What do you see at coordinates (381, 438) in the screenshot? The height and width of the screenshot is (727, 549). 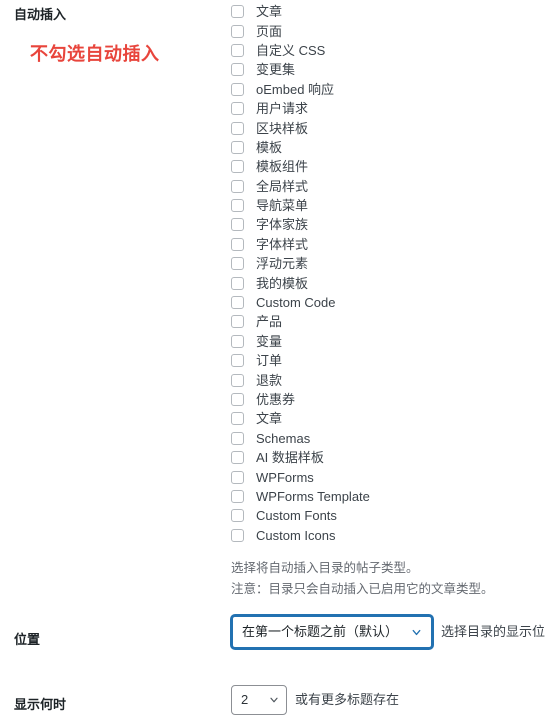 I see `checkbox-item: Schemas` at bounding box center [381, 438].